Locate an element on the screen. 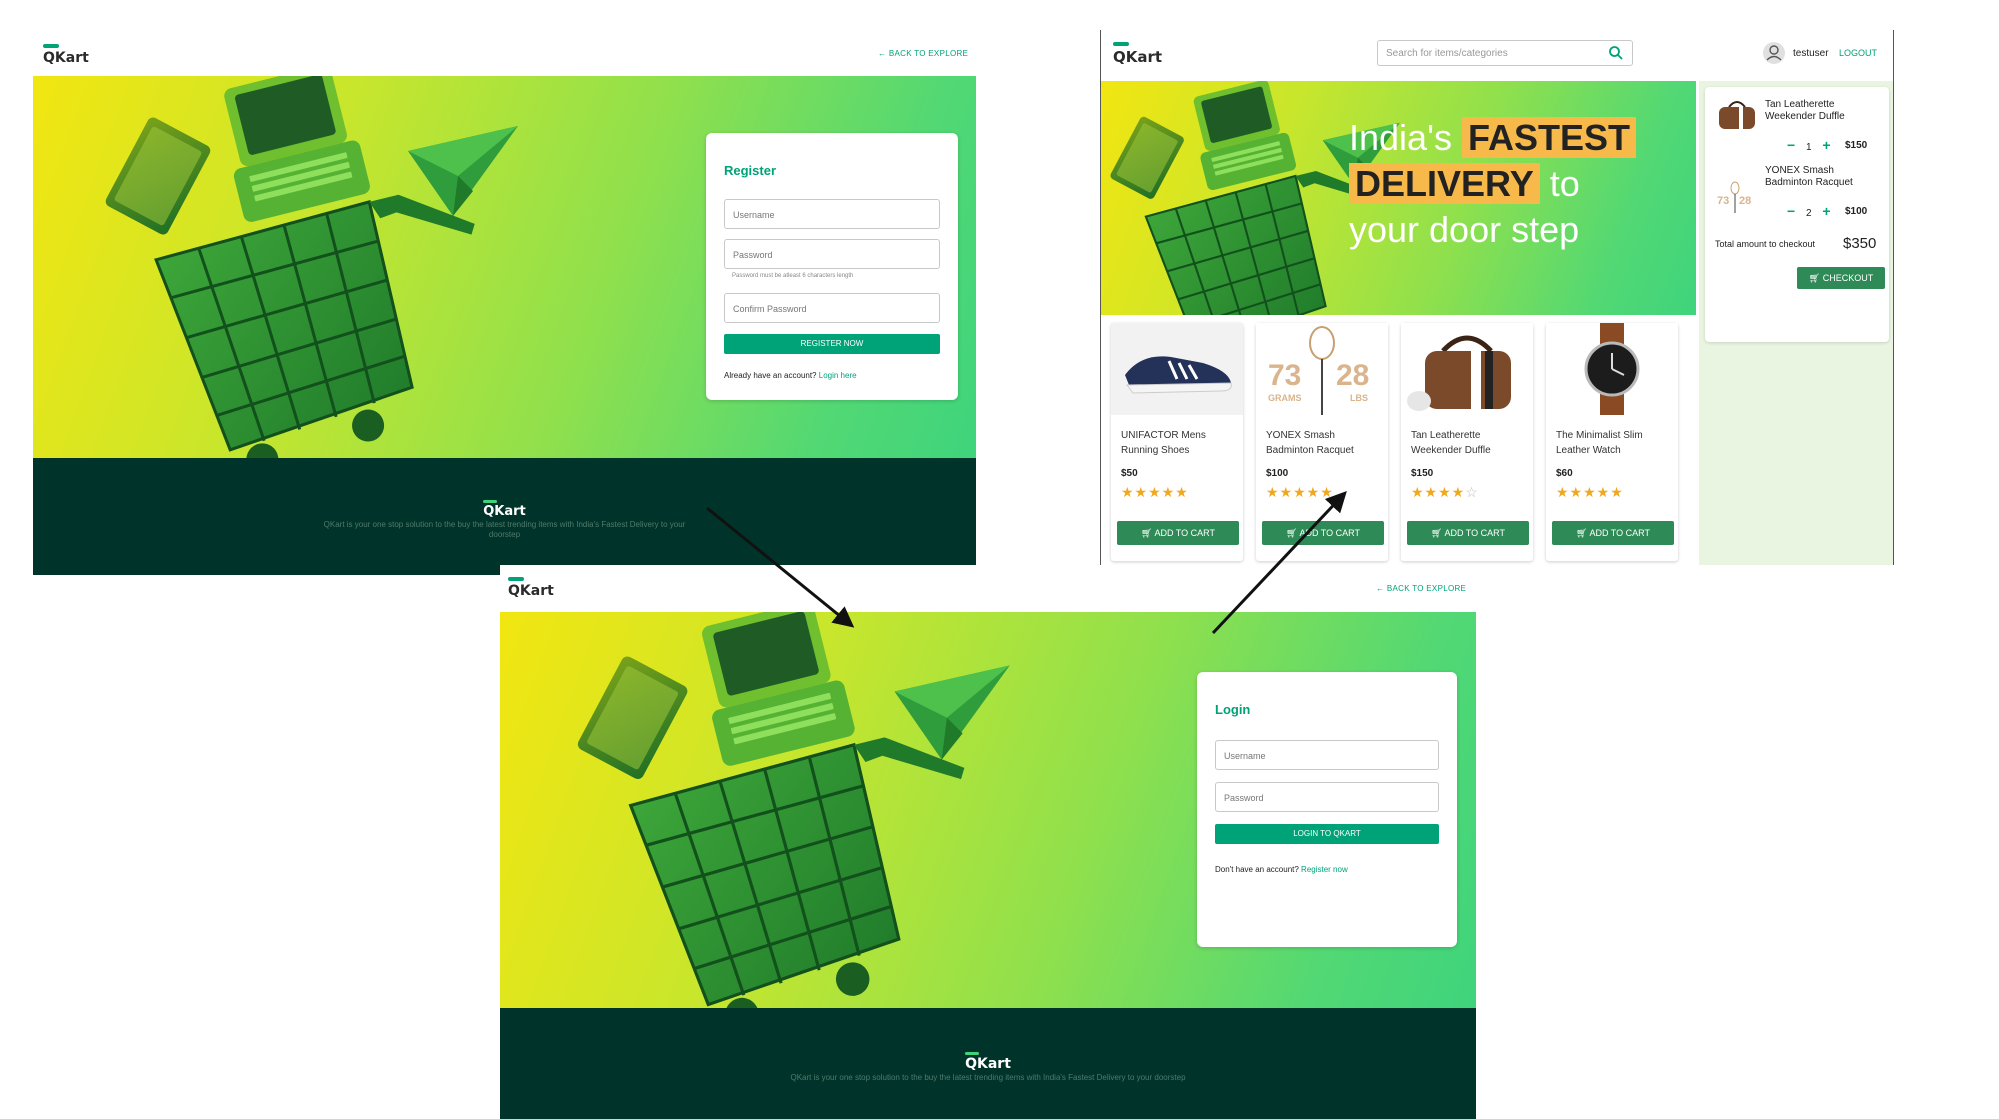 This screenshot has width=1999, height=1119. hero-text-indias: India's is located at coordinates (1400, 137).